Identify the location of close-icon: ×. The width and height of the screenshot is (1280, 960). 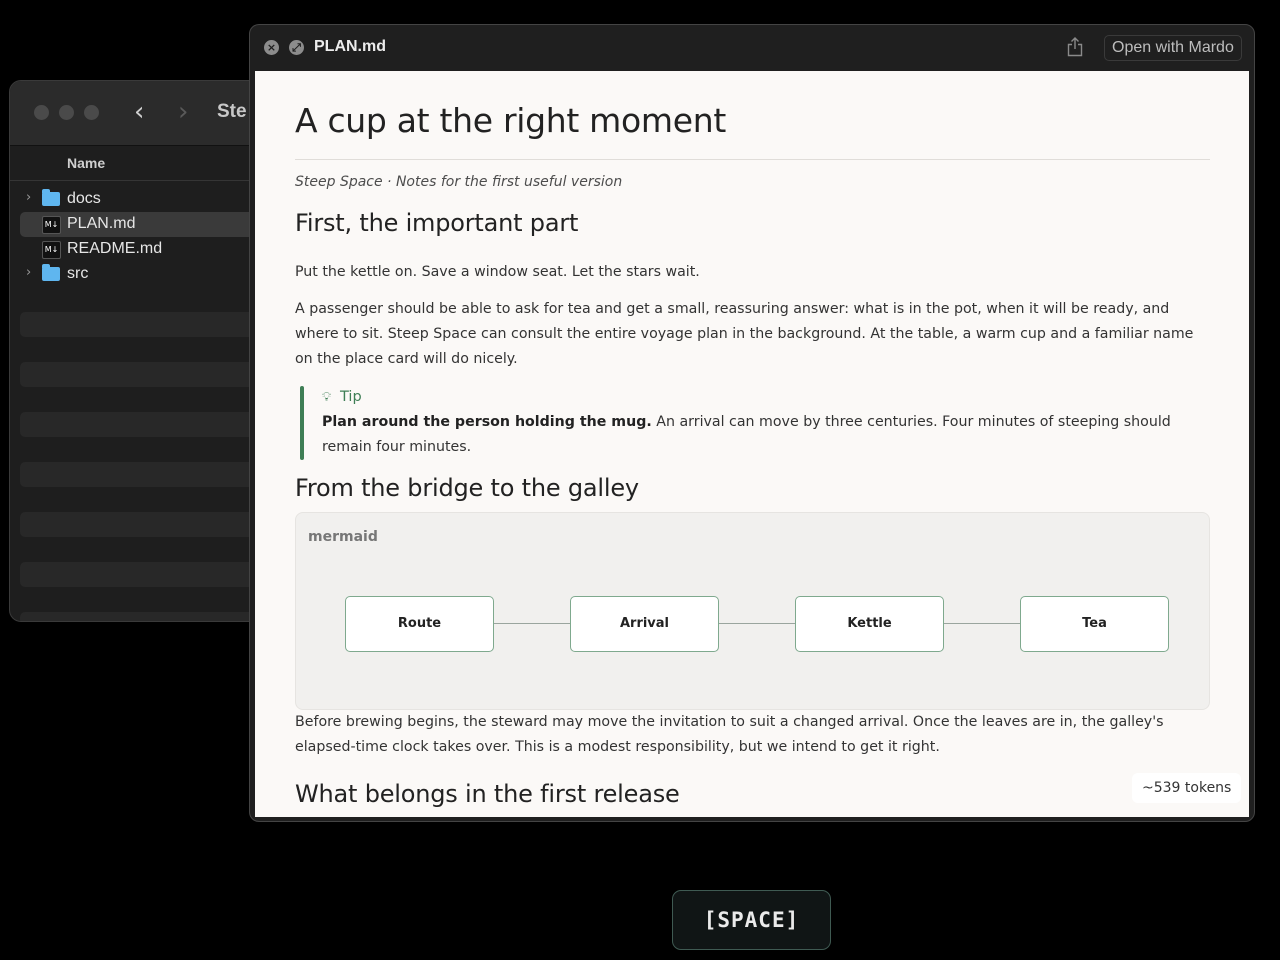
(271, 47).